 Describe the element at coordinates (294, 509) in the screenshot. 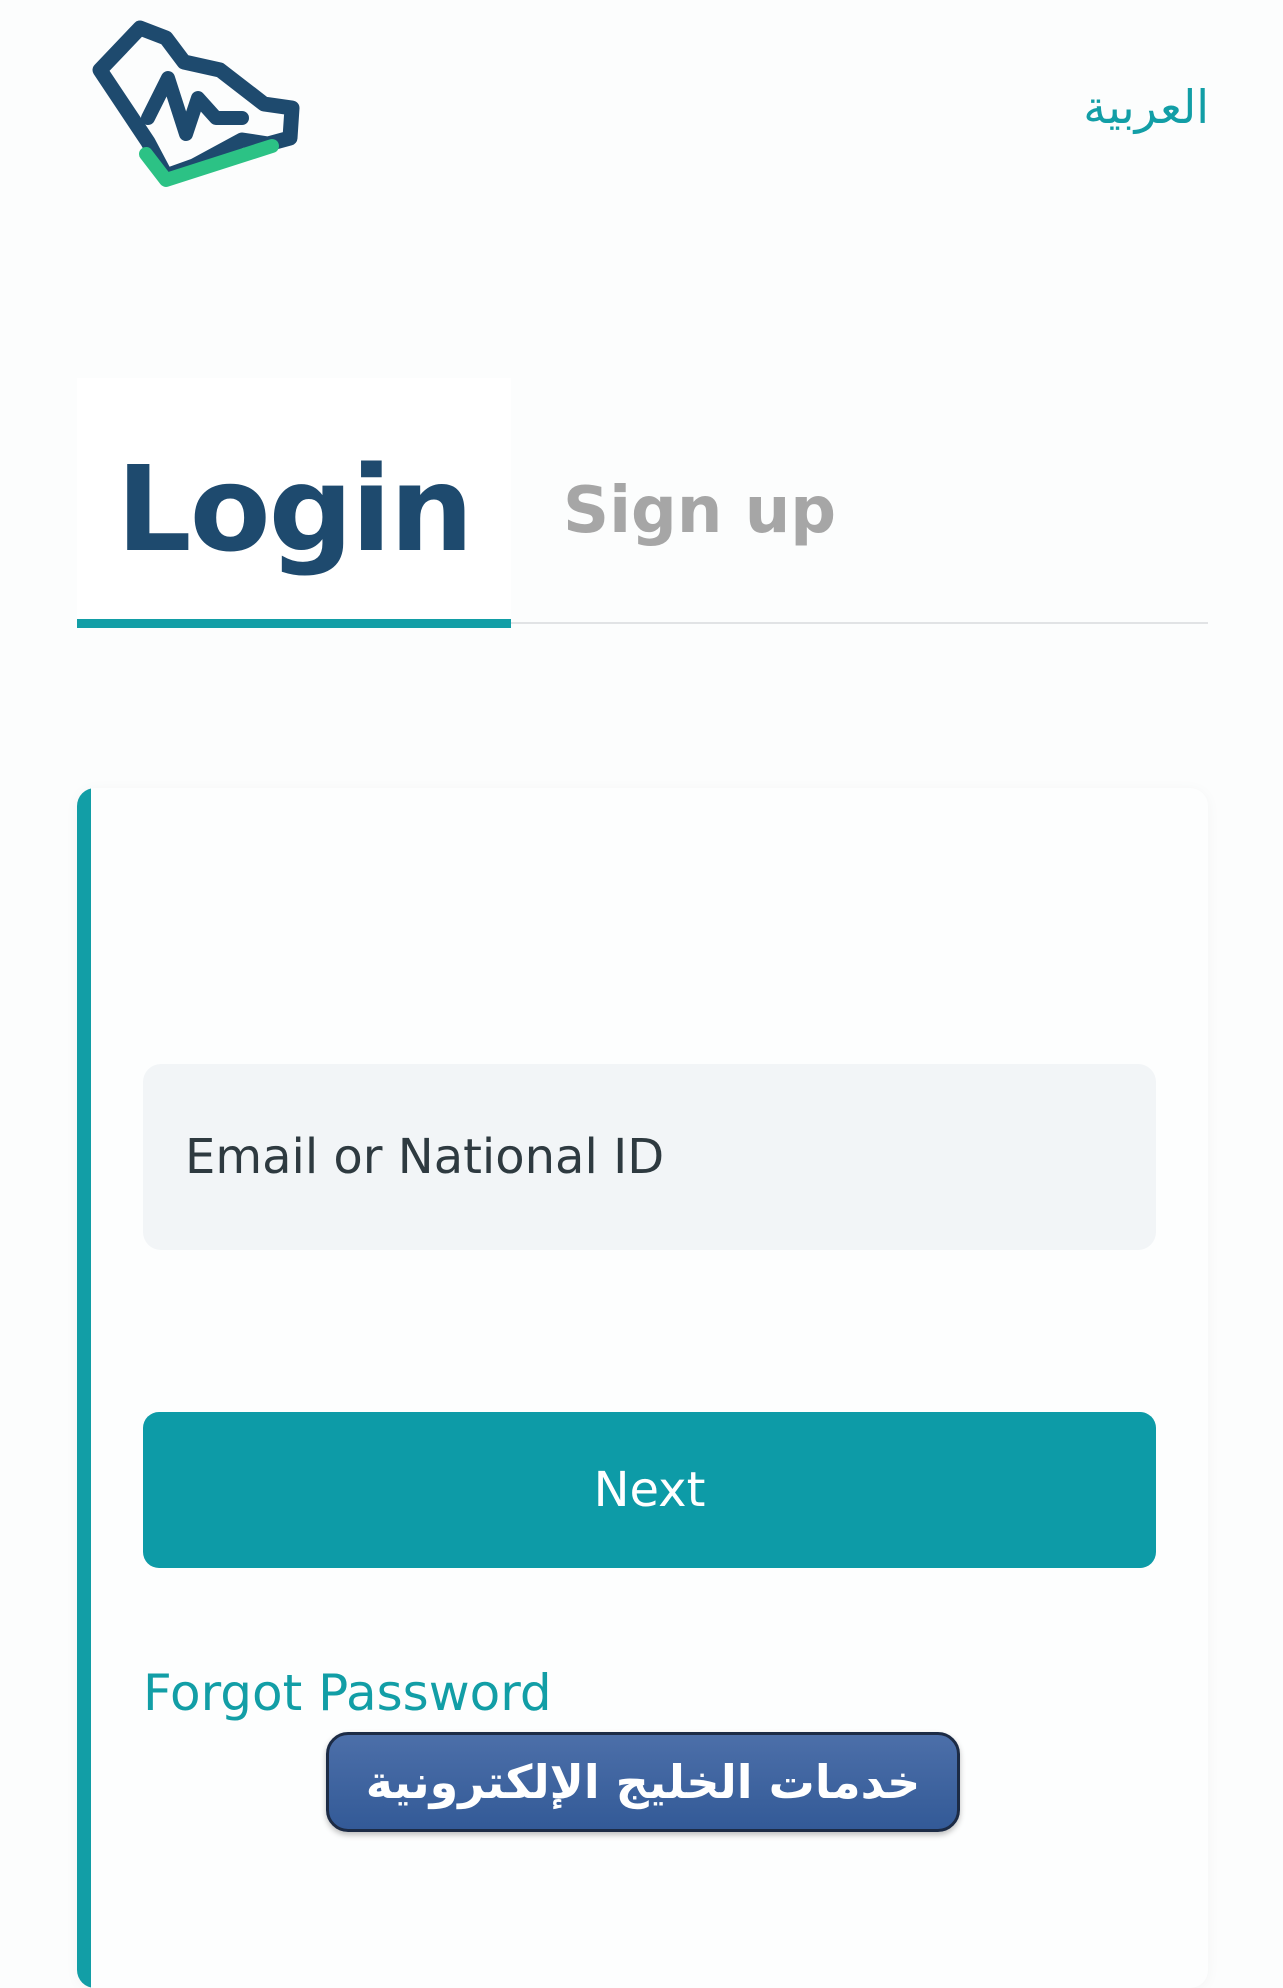

I see `tab-login-label: Login` at that location.